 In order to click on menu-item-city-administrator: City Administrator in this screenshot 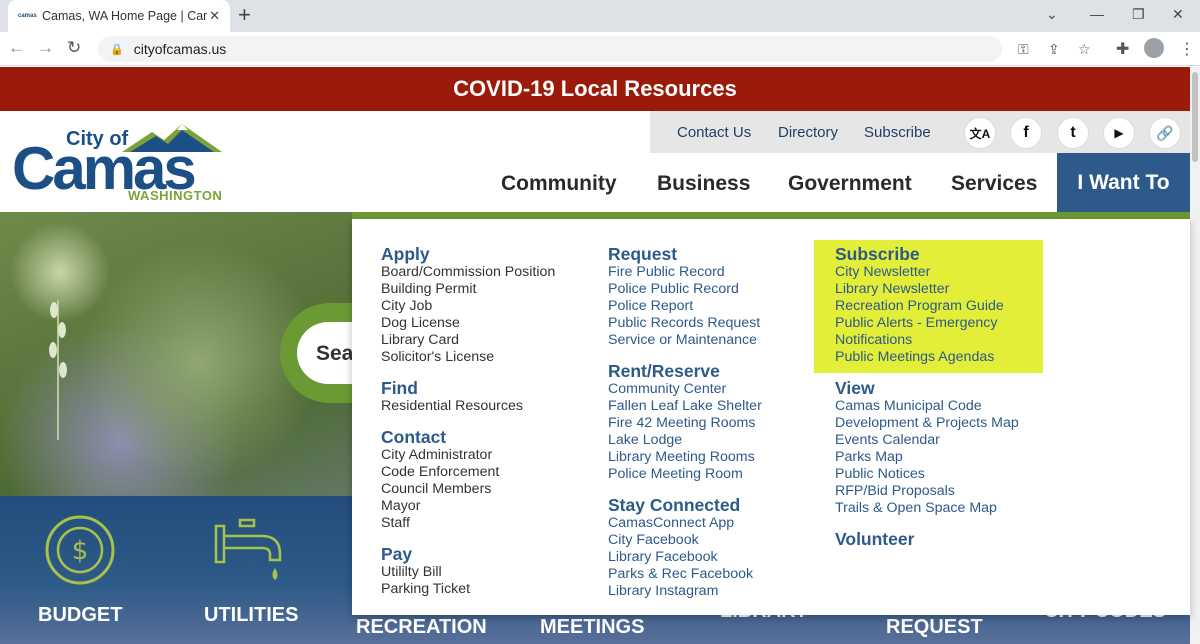, I will do `click(468, 455)`.